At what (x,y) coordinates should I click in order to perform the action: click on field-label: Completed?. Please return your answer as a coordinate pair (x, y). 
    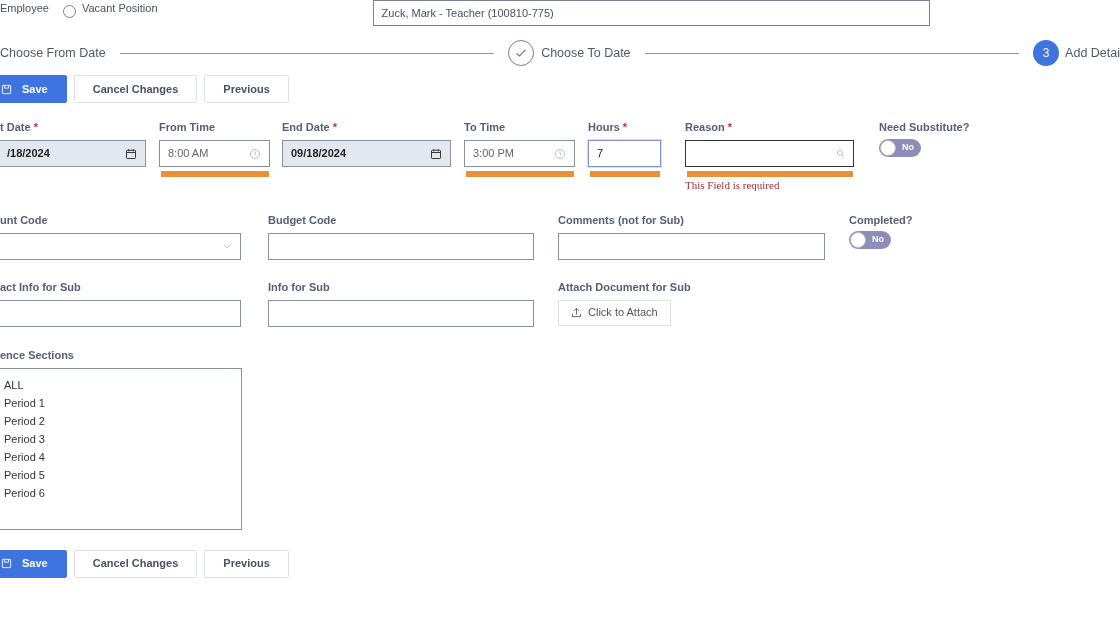
    Looking at the image, I should click on (881, 219).